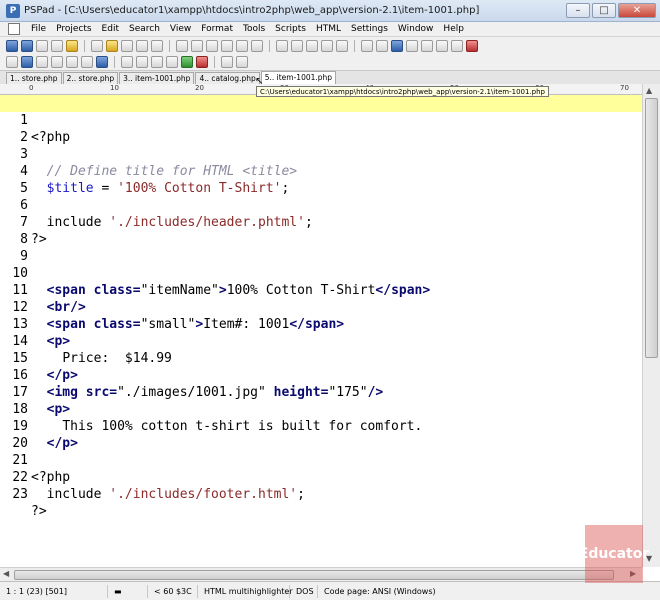  What do you see at coordinates (72, 62) in the screenshot?
I see `html-validate-icon` at bounding box center [72, 62].